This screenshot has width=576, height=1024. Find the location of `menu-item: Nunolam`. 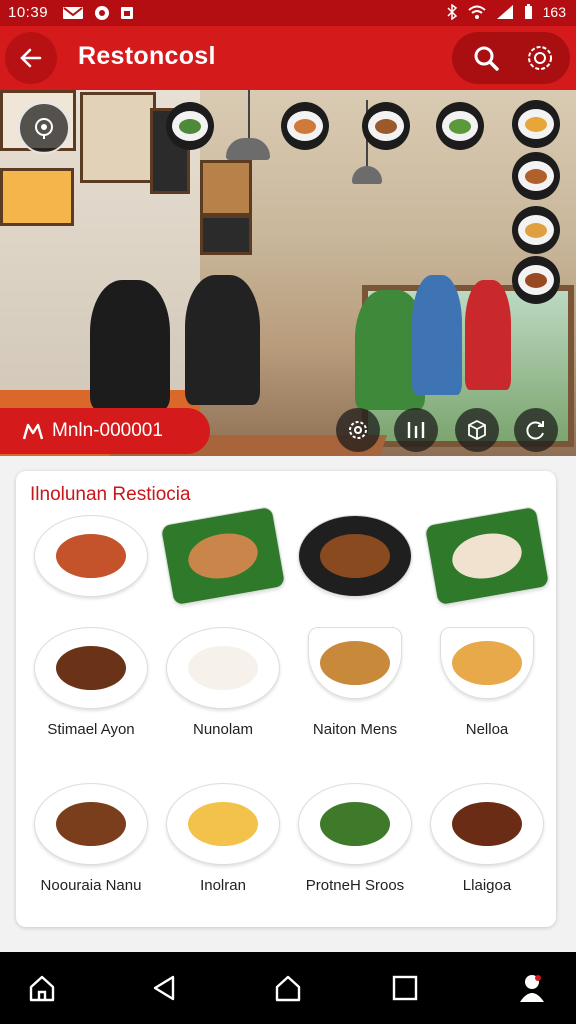

menu-item: Nunolam is located at coordinates (223, 692).